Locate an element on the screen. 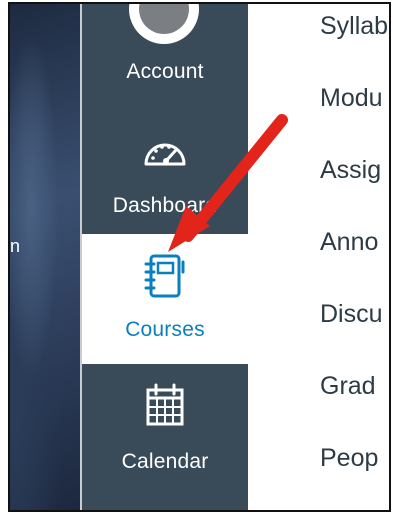  course-link-people: Peop is located at coordinates (349, 458).